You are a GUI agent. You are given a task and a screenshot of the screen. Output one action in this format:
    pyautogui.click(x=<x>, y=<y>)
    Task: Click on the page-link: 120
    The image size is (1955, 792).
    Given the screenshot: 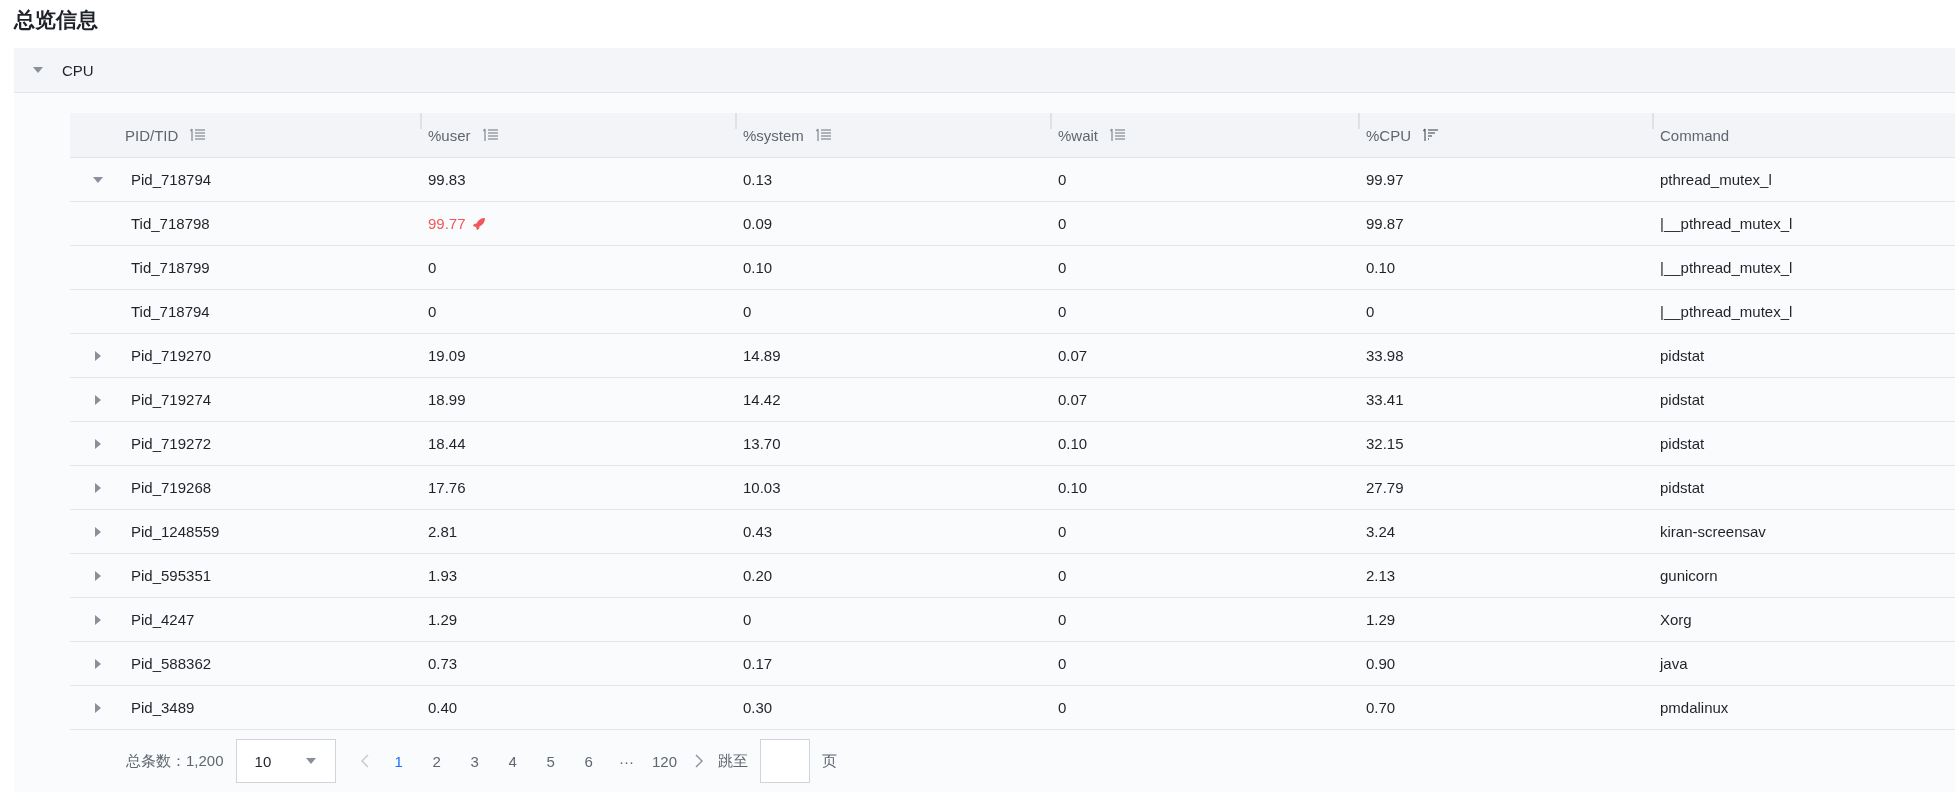 What is the action you would take?
    pyautogui.click(x=664, y=761)
    